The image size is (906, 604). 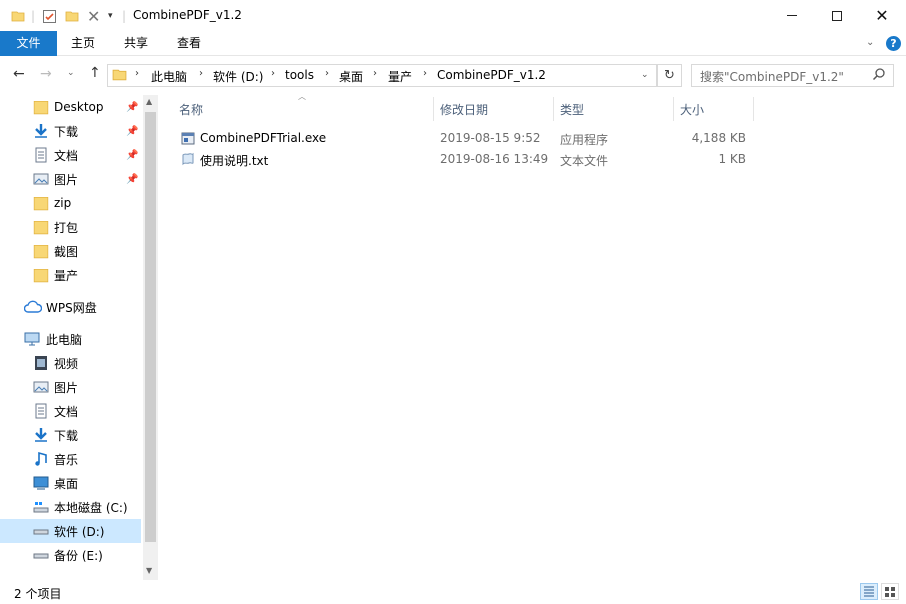 I want to click on breadcrumb-mass-production: 量产, so click(x=400, y=76).